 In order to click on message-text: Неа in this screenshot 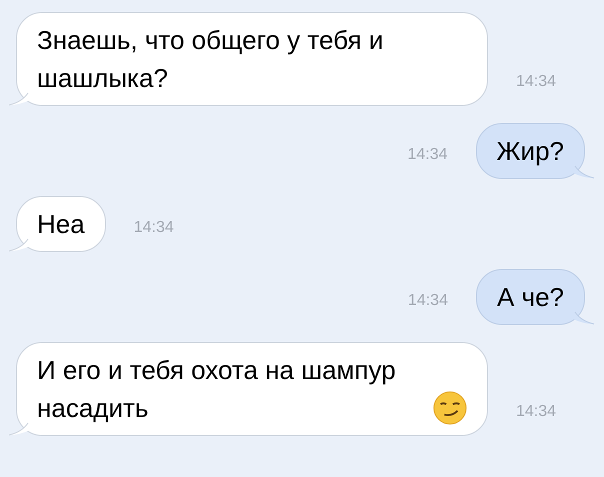, I will do `click(61, 224)`.